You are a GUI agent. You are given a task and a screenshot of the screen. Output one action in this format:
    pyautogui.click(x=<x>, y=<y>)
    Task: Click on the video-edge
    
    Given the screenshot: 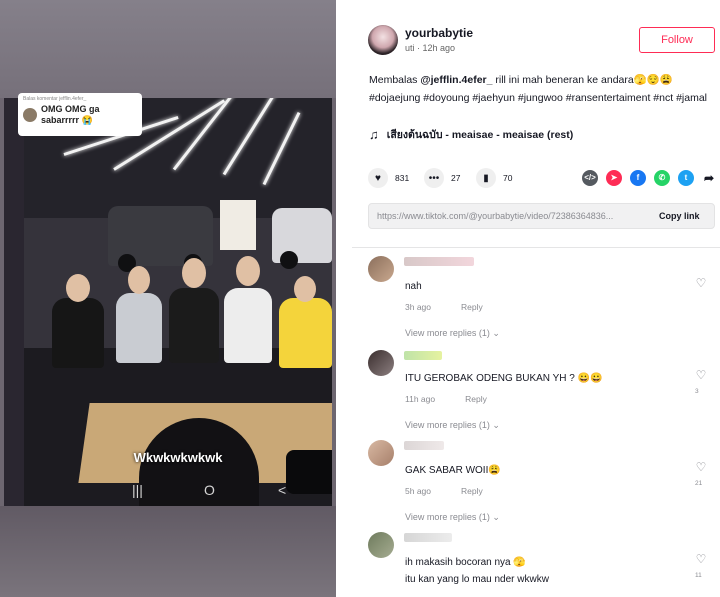 What is the action you would take?
    pyautogui.click(x=14, y=302)
    